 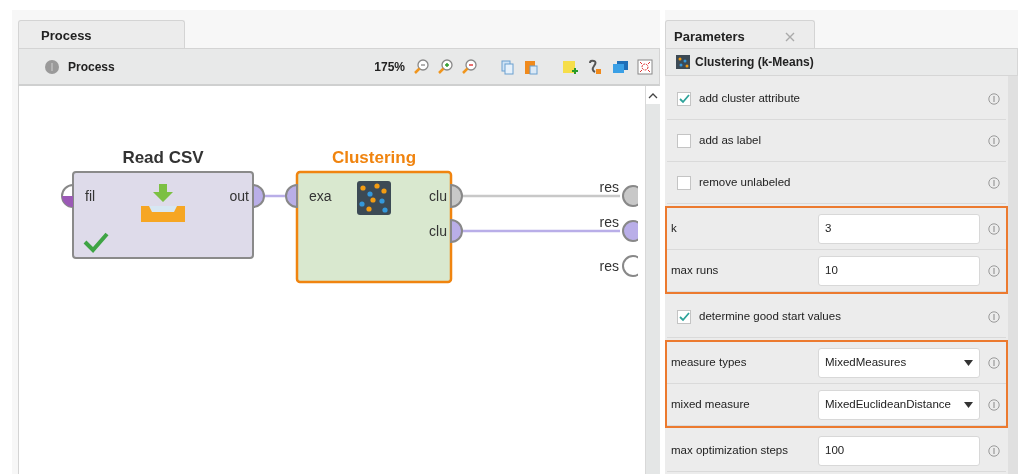 I want to click on add-note-icon, so click(x=570, y=66).